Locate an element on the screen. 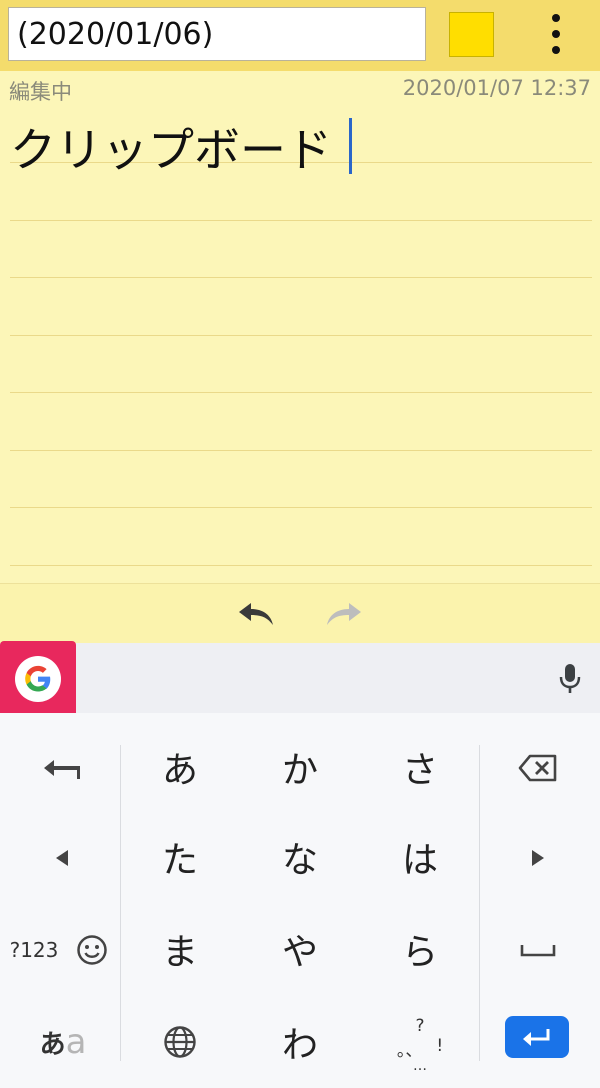 The height and width of the screenshot is (1088, 600). input-mode-key: あa is located at coordinates (63, 1042).